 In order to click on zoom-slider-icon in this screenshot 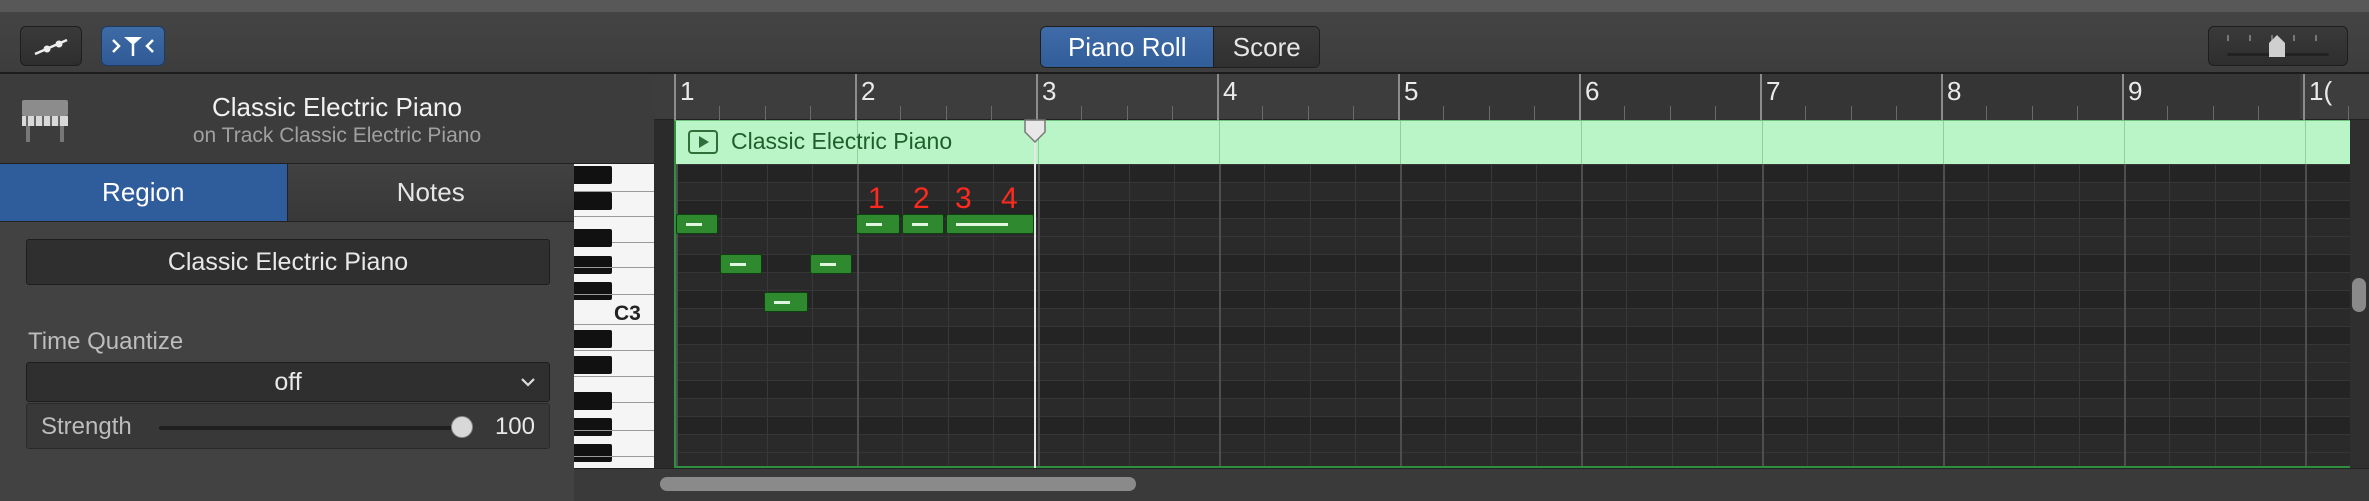, I will do `click(2277, 46)`.